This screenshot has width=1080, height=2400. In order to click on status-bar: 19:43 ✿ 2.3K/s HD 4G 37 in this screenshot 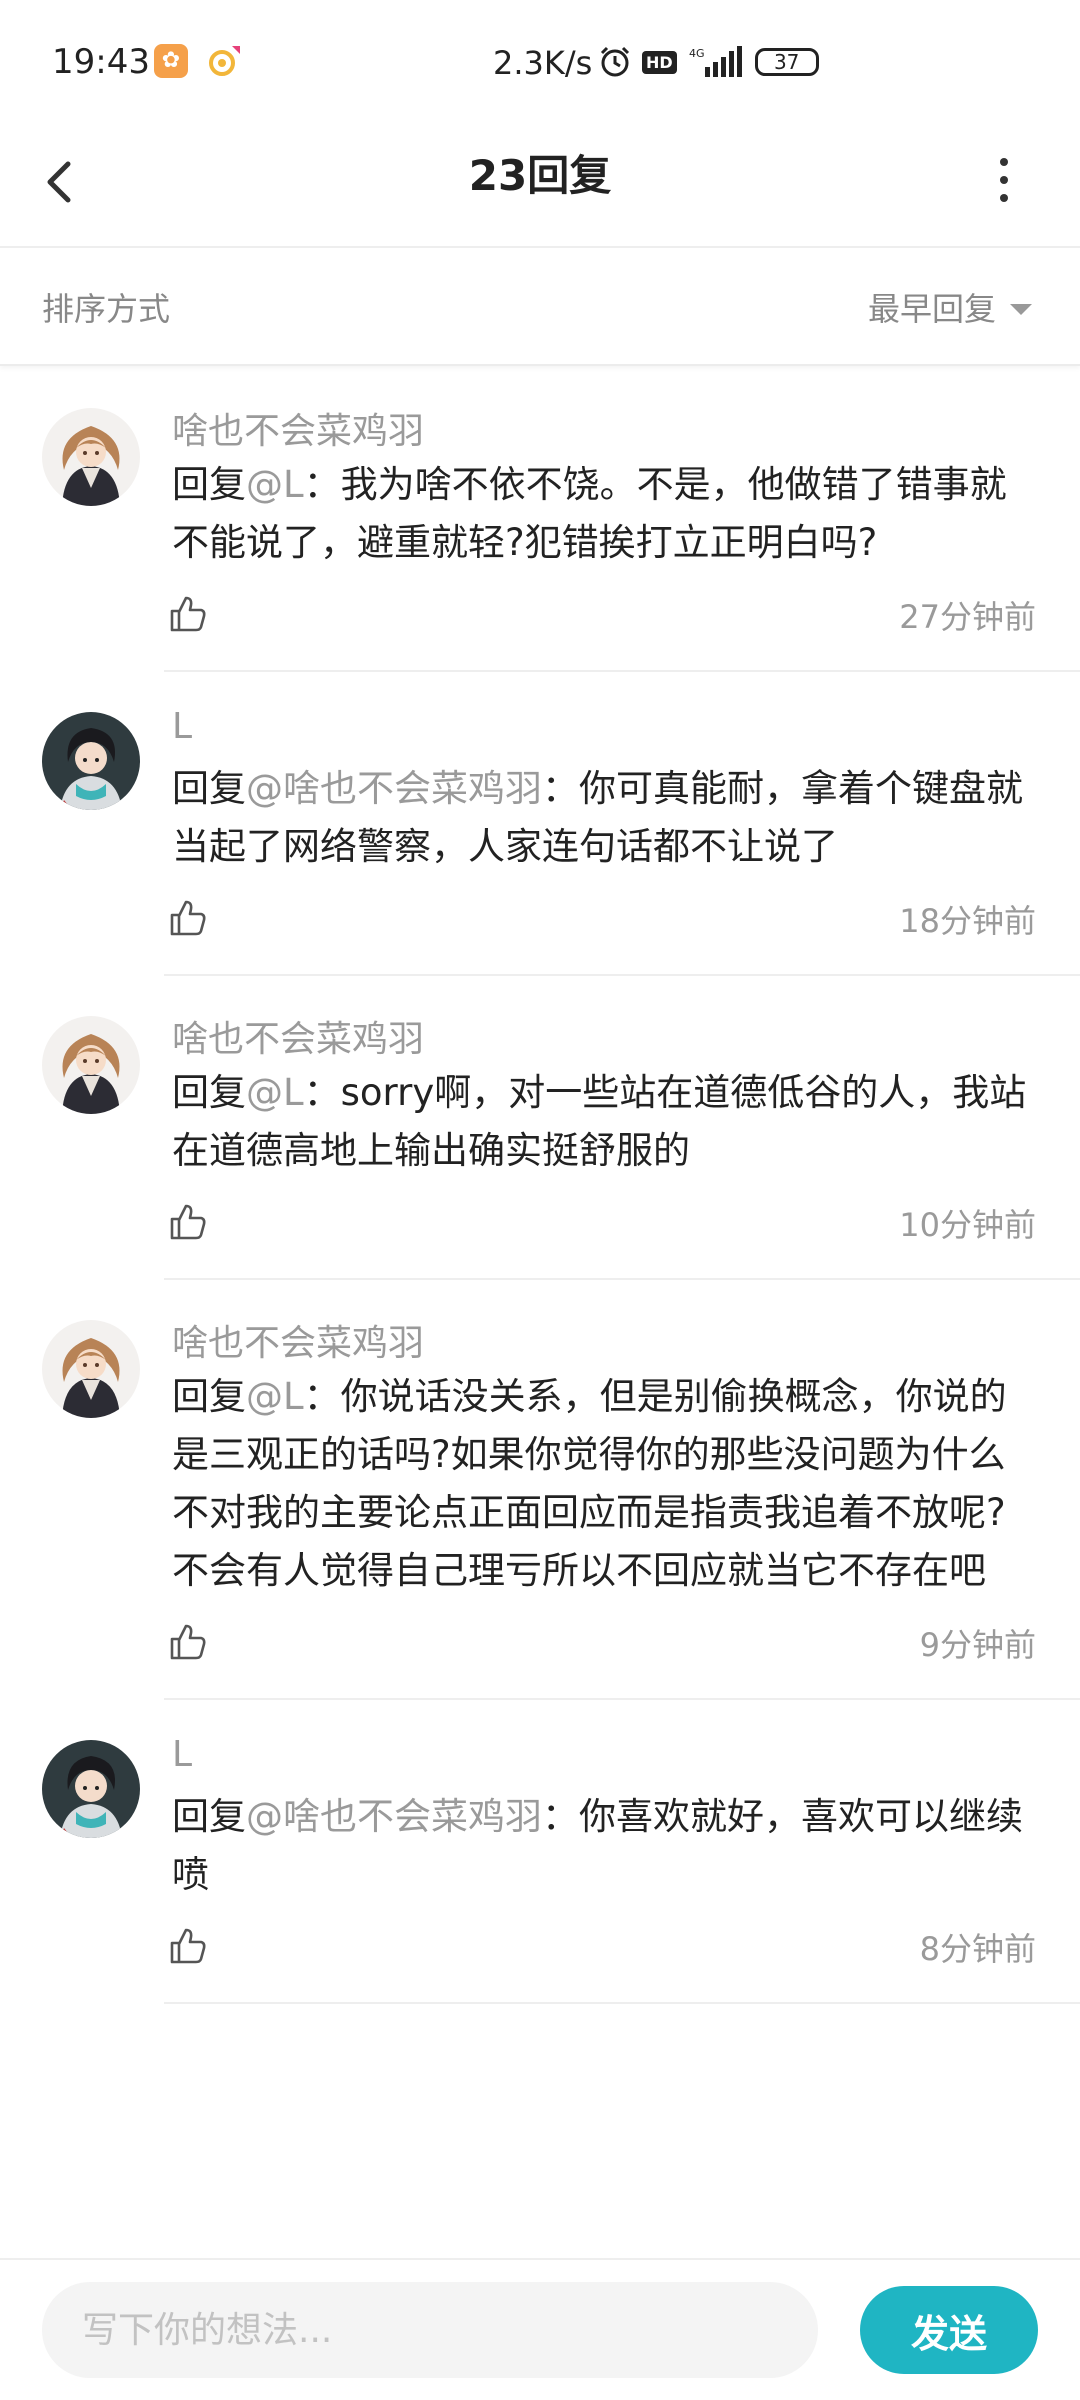, I will do `click(540, 60)`.